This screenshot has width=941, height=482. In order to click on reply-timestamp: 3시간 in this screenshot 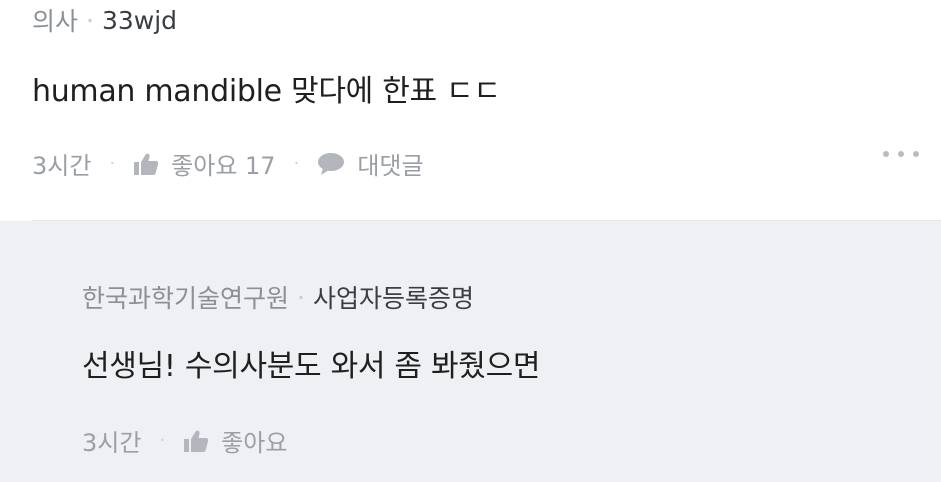, I will do `click(112, 443)`.